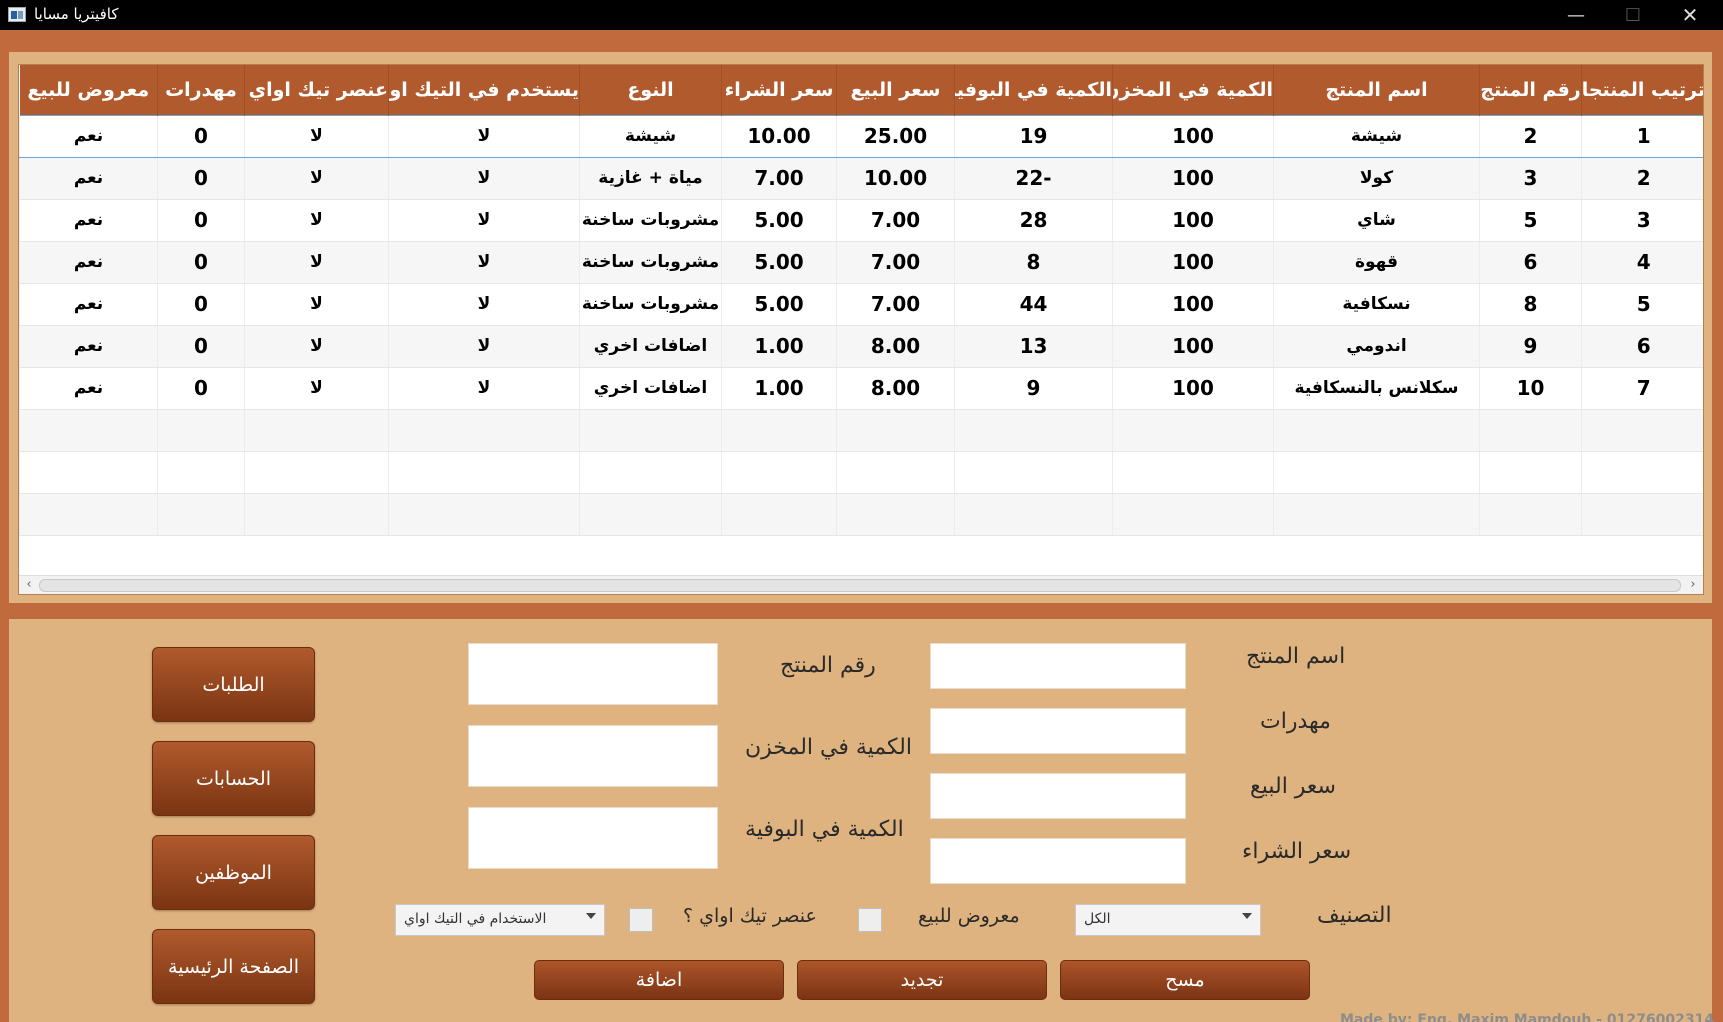  Describe the element at coordinates (969, 916) in the screenshot. I see `for-sale-label: معروض للبيع` at that location.